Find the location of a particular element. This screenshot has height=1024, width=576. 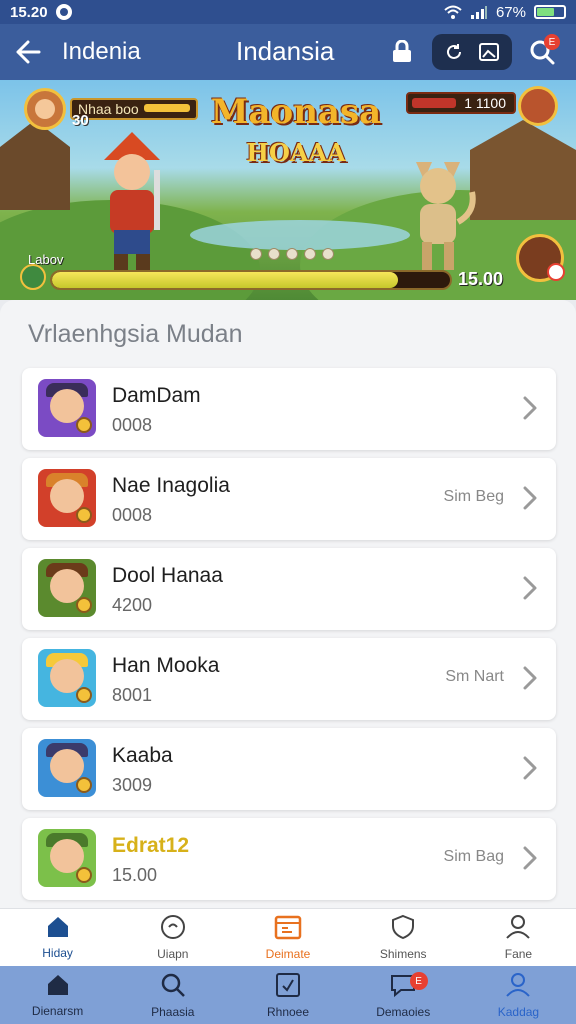

tab-label: Demaoies is located at coordinates (403, 1011).